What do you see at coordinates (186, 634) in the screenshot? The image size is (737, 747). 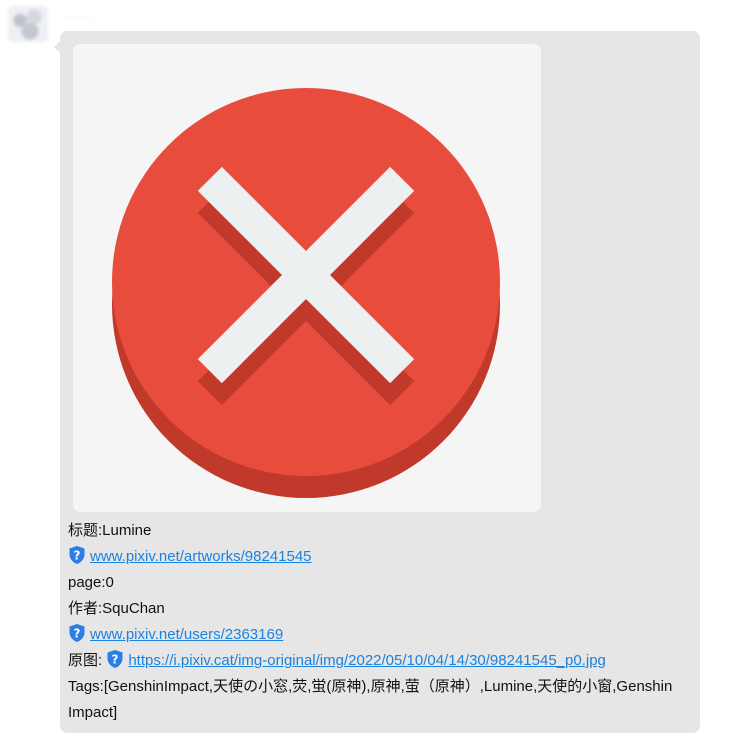 I see `author-link: www.pixiv.net/users/2363169` at bounding box center [186, 634].